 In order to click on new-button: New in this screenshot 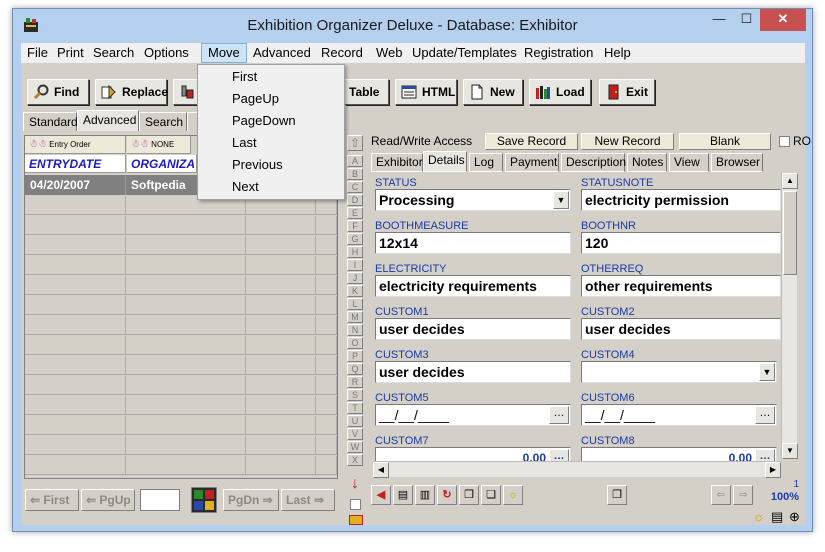, I will do `click(493, 92)`.